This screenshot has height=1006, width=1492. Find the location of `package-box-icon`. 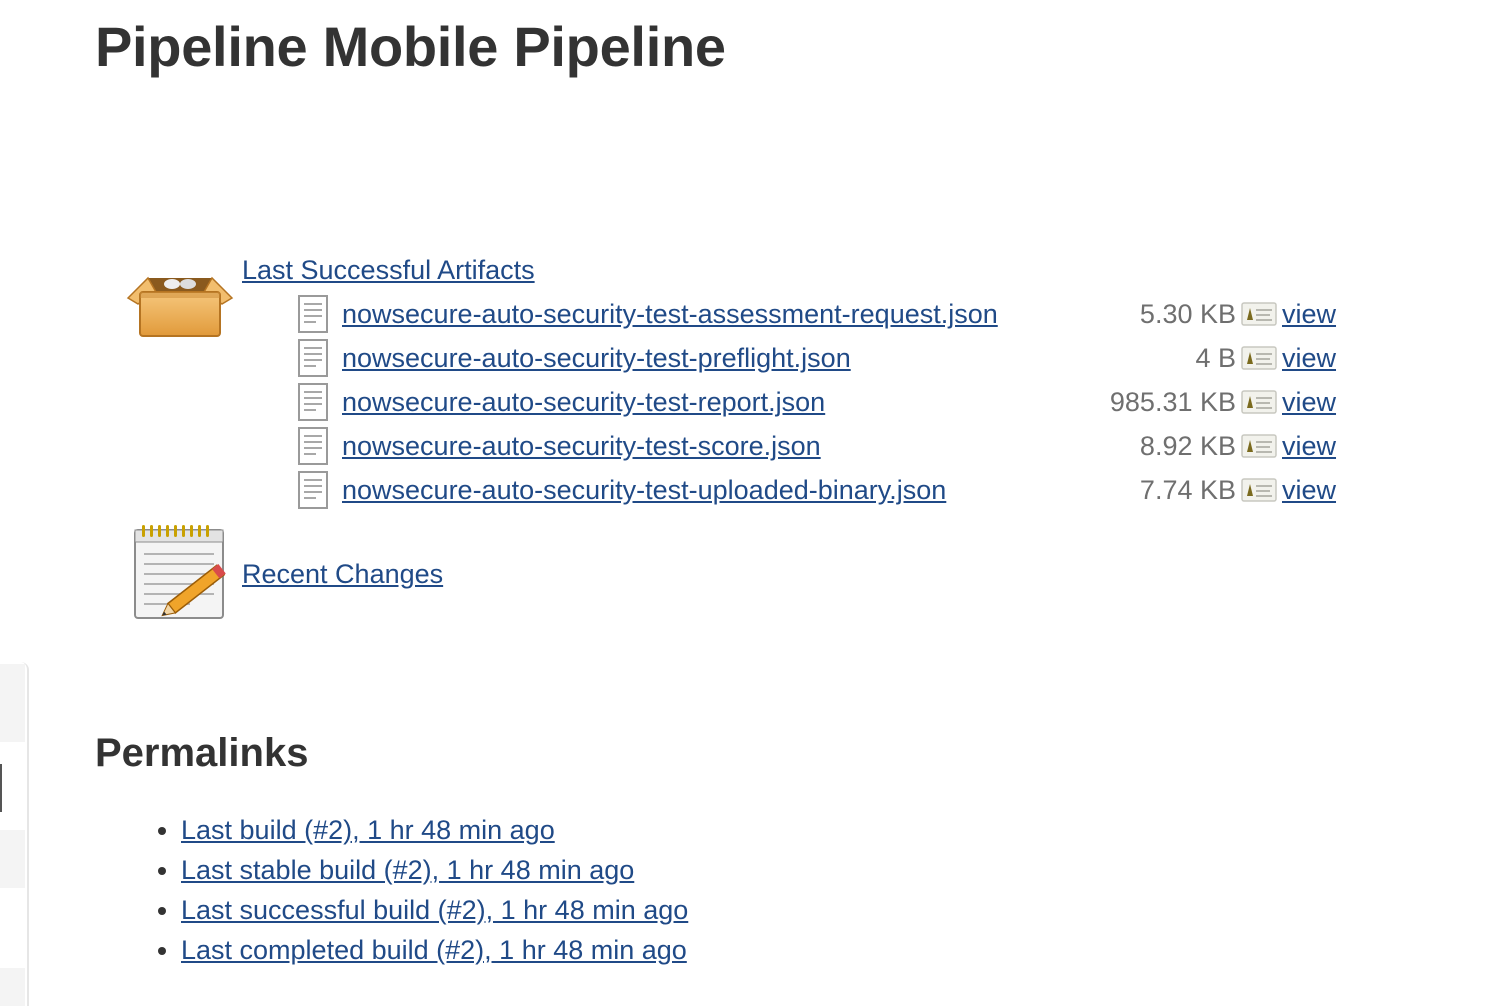

package-box-icon is located at coordinates (180, 304).